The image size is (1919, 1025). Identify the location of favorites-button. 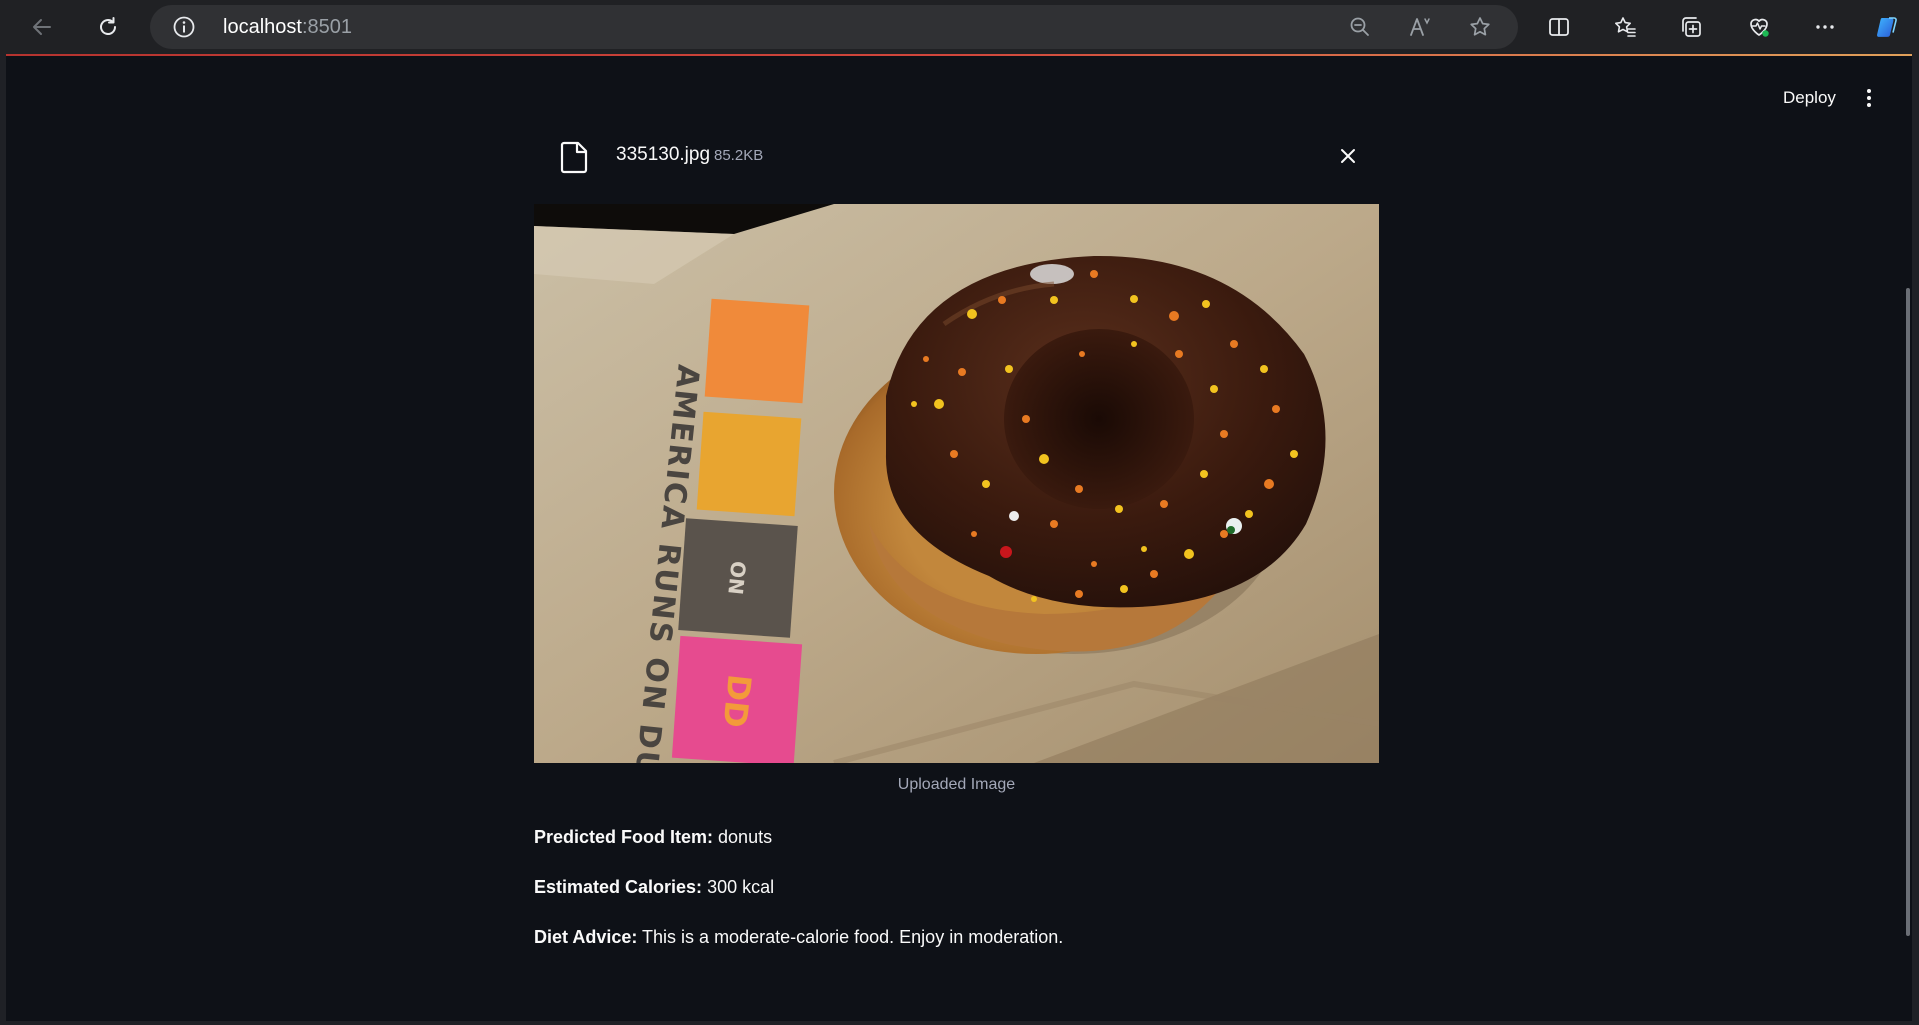
(1625, 27).